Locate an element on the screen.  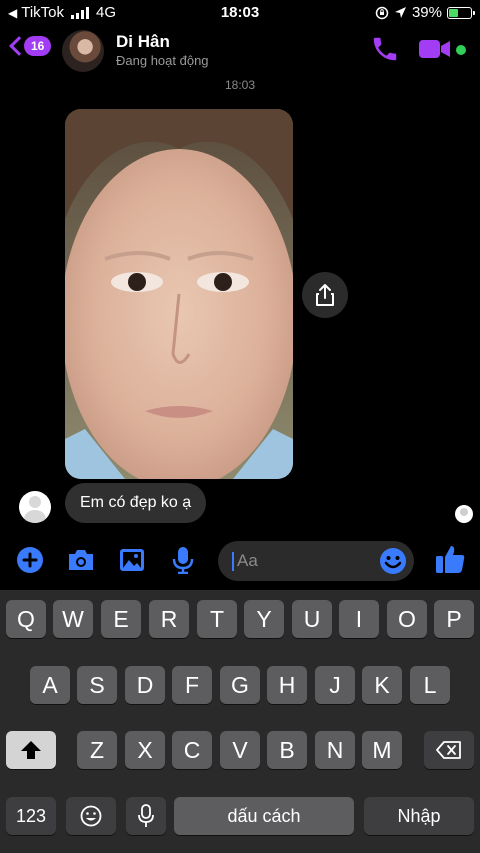
numbers-key: 123 is located at coordinates (31, 816).